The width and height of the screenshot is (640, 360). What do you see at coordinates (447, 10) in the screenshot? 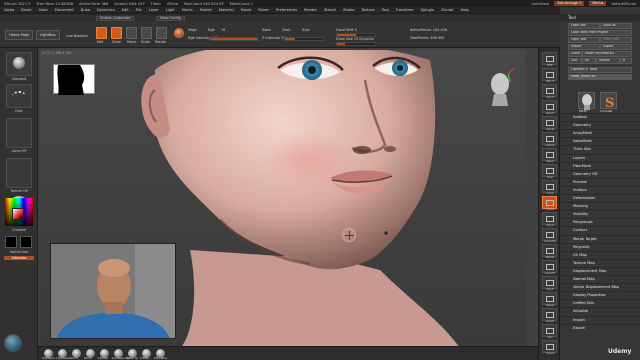
I see `menu-item: Zscript` at bounding box center [447, 10].